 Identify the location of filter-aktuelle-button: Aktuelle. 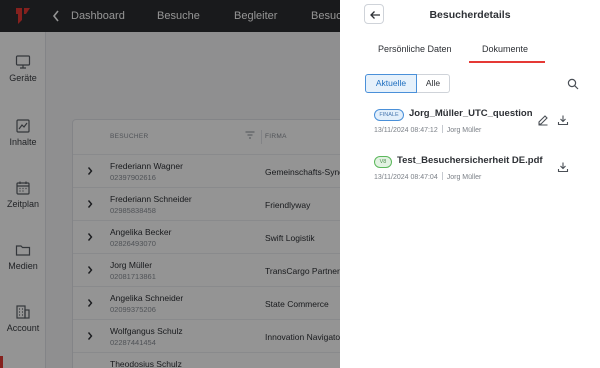
(391, 83).